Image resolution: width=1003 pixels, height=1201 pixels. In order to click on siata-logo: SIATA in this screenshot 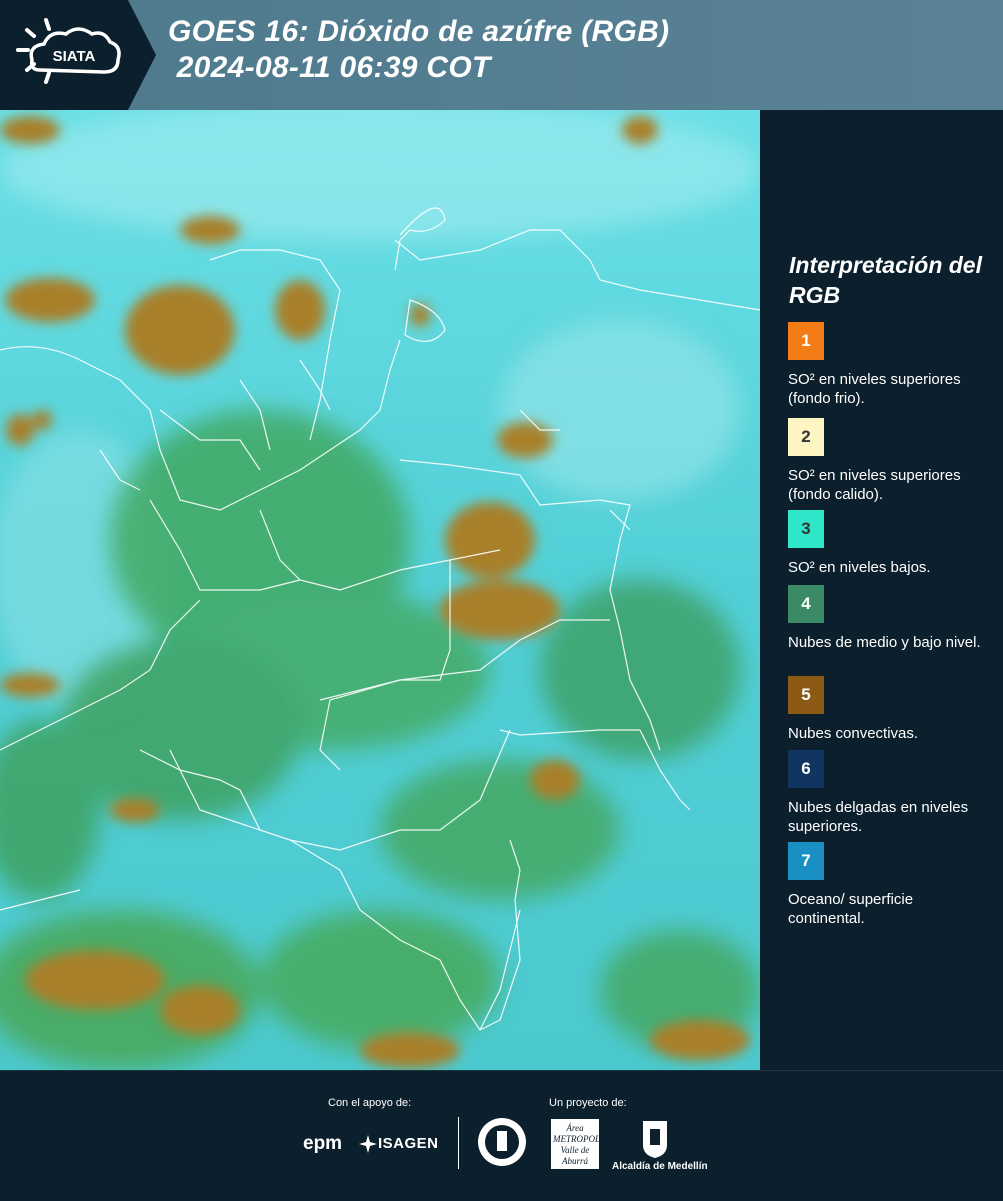, I will do `click(80, 55)`.